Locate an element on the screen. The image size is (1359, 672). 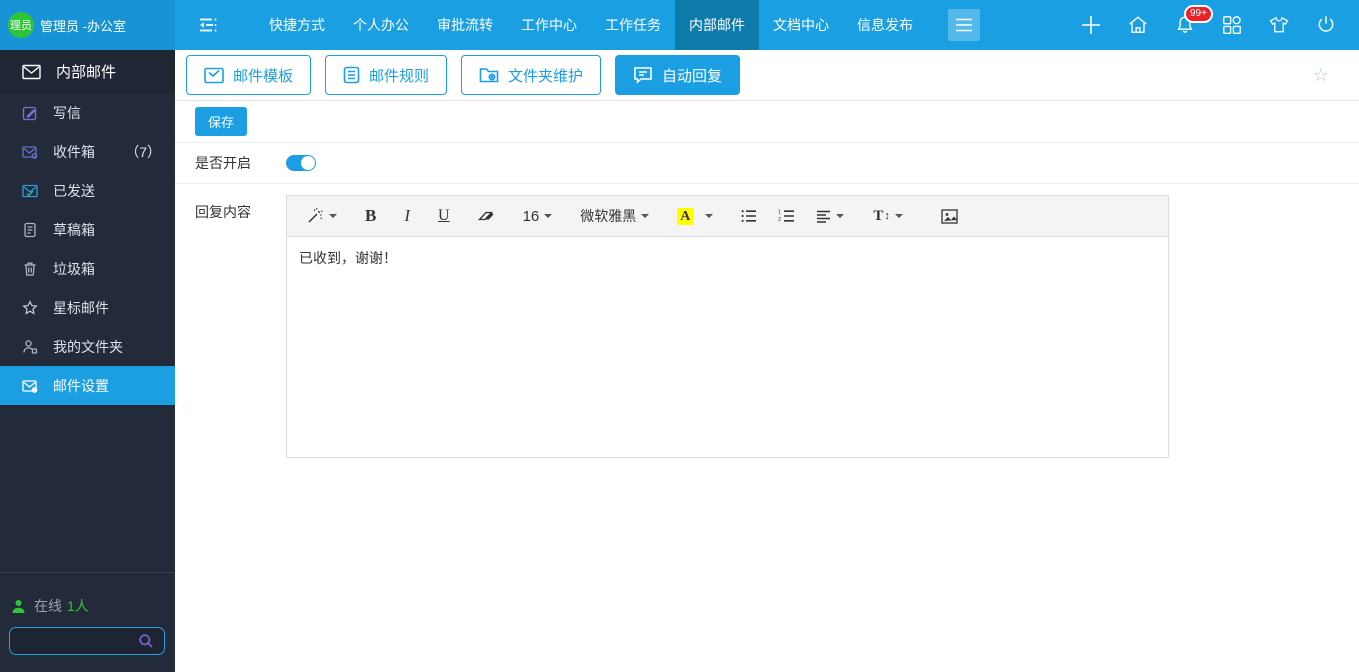
nav-label: 工作中心 is located at coordinates (549, 25).